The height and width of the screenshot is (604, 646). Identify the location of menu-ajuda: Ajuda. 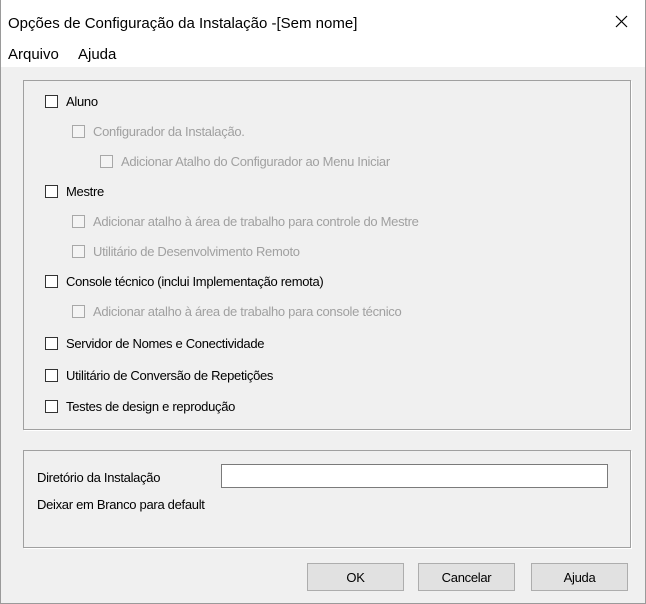
(97, 54).